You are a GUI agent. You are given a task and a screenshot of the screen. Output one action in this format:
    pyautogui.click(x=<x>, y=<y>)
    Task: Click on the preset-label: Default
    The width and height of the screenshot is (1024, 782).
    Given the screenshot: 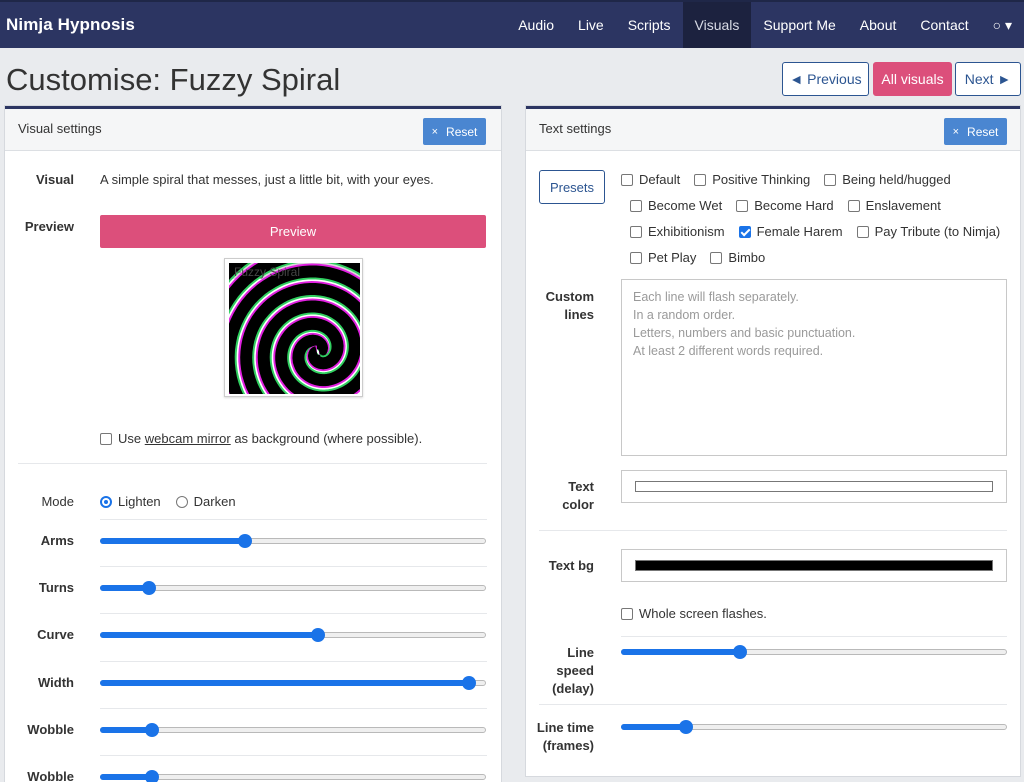 What is the action you would take?
    pyautogui.click(x=660, y=179)
    